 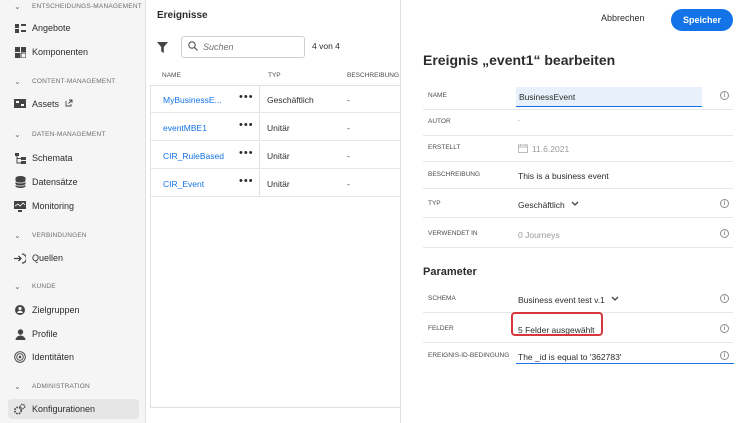 I want to click on name-input-value: BusinessEvent, so click(x=547, y=97).